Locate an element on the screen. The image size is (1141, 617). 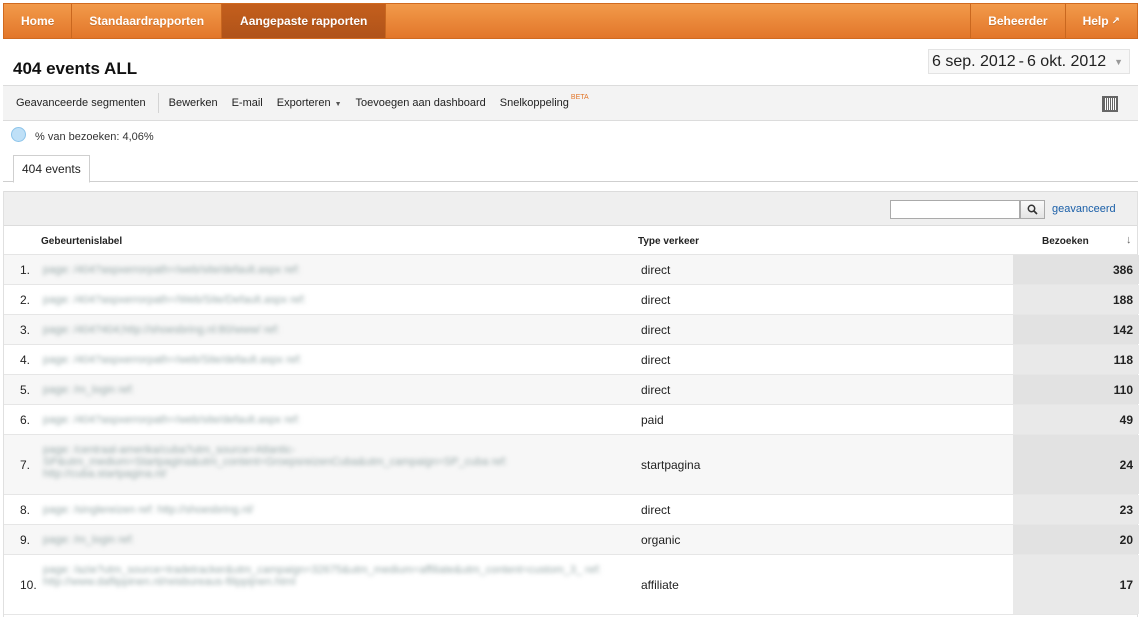
edit-button: Bewerken is located at coordinates (193, 103).